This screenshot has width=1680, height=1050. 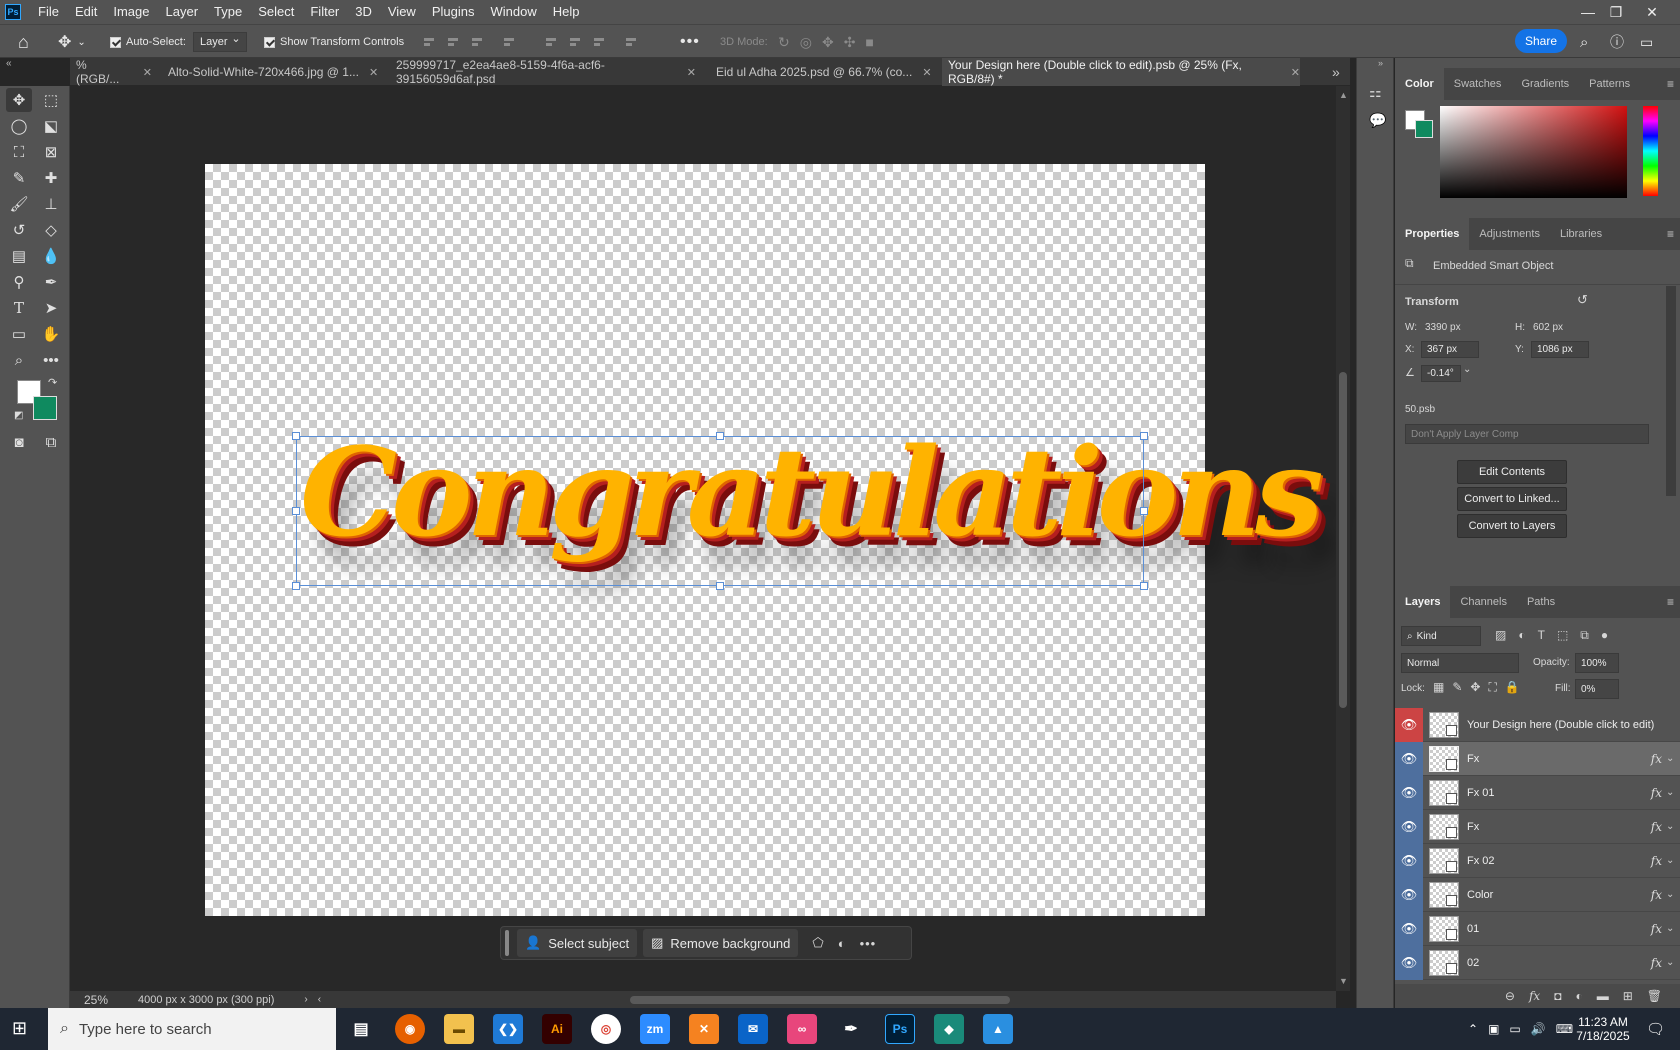 I want to click on eyedropper-tool-icon: ✎, so click(x=19, y=178).